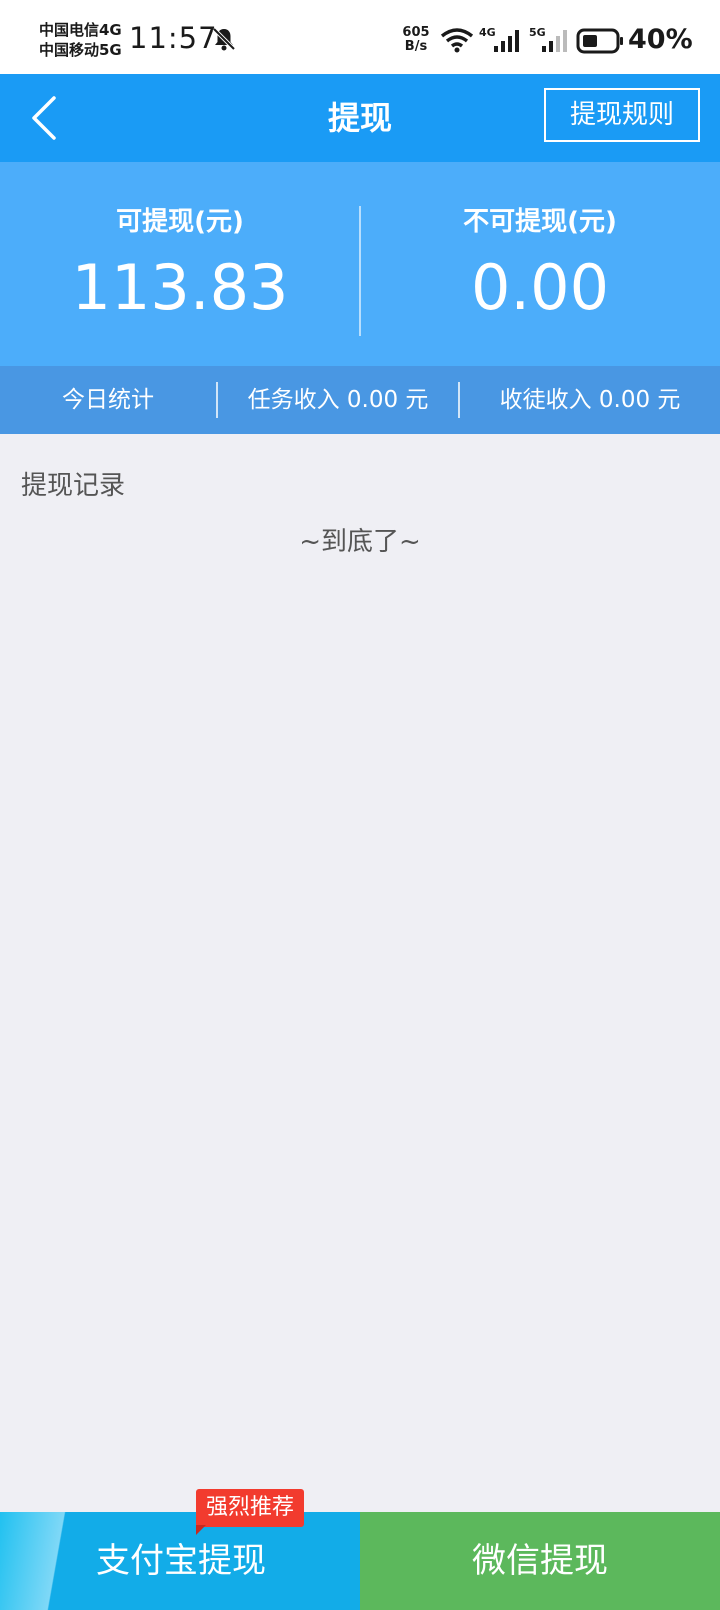  I want to click on net-speed-value: 605, so click(416, 32).